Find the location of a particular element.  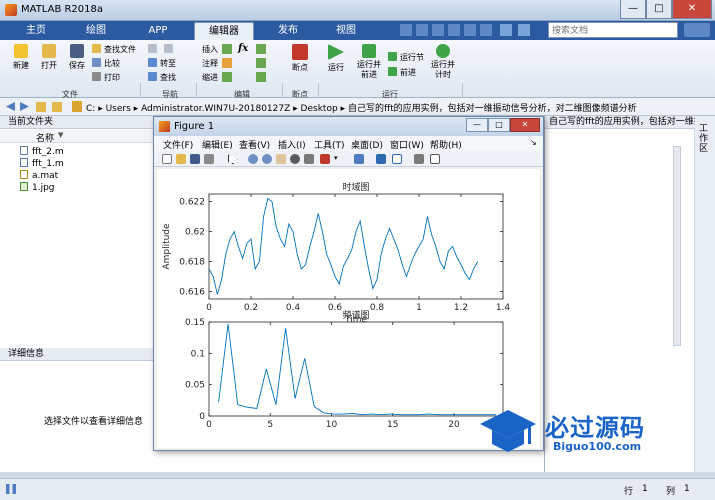

goto-button: 转至 is located at coordinates (162, 64).